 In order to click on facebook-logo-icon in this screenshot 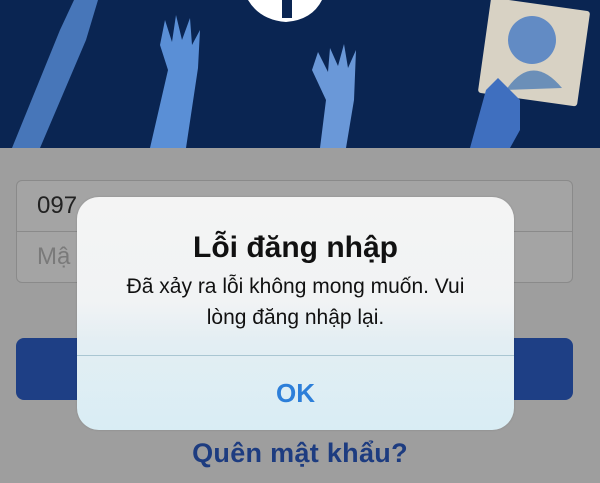, I will do `click(285, 11)`.